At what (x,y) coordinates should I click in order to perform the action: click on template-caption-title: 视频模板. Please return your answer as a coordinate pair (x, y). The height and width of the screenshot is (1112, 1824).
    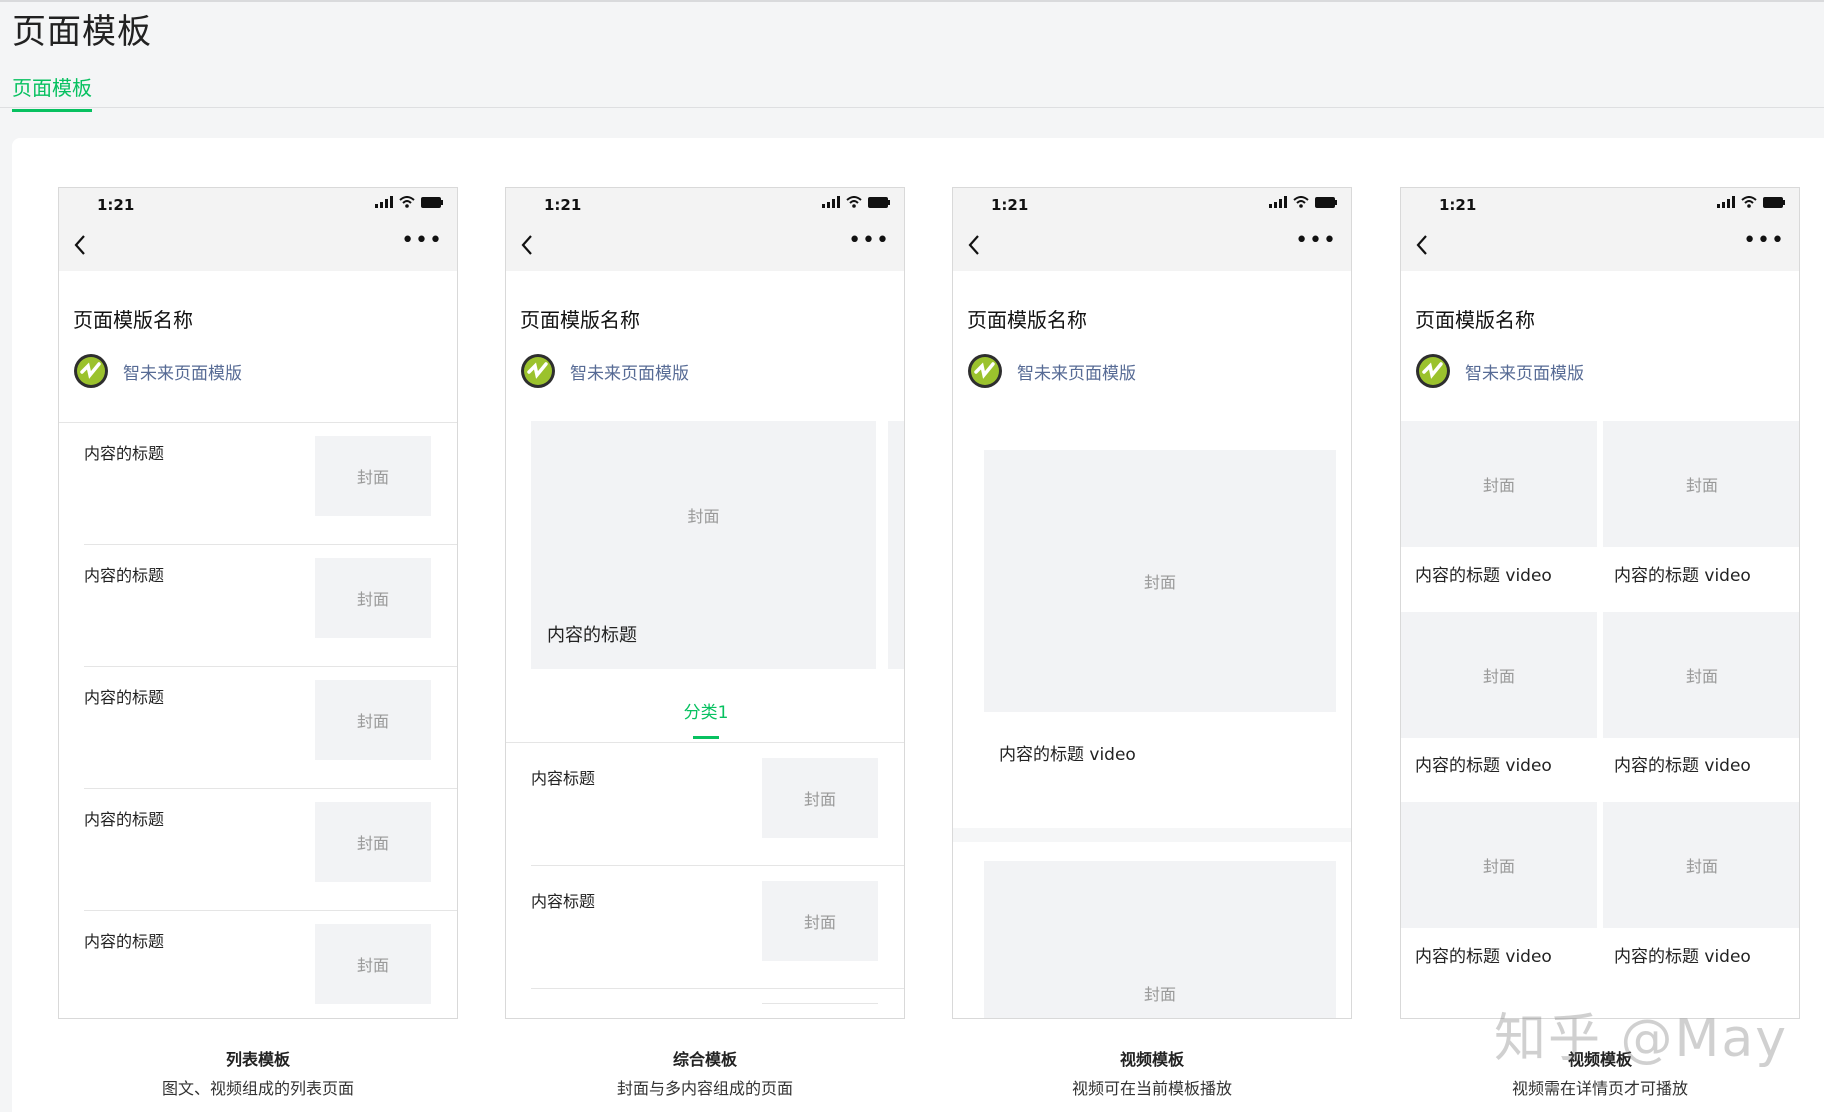
    Looking at the image, I should click on (1151, 1059).